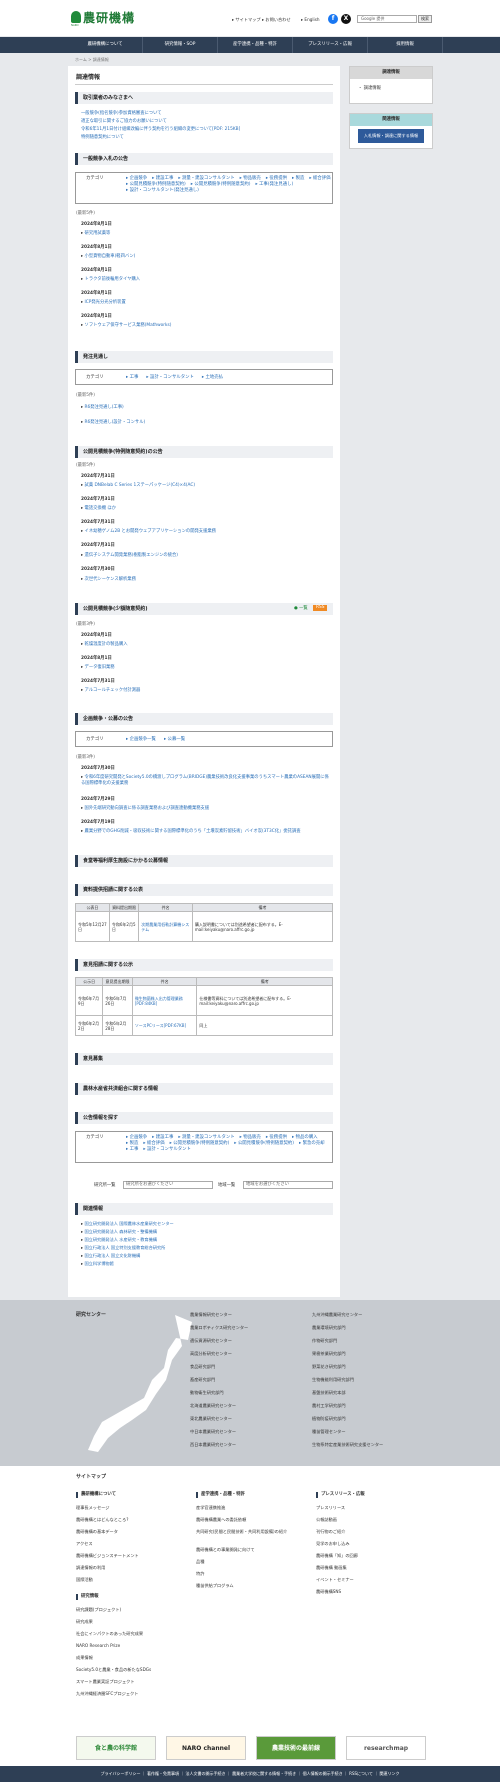  What do you see at coordinates (246, 20) in the screenshot?
I see `sitemap-link: ▸ サイトマップ` at bounding box center [246, 20].